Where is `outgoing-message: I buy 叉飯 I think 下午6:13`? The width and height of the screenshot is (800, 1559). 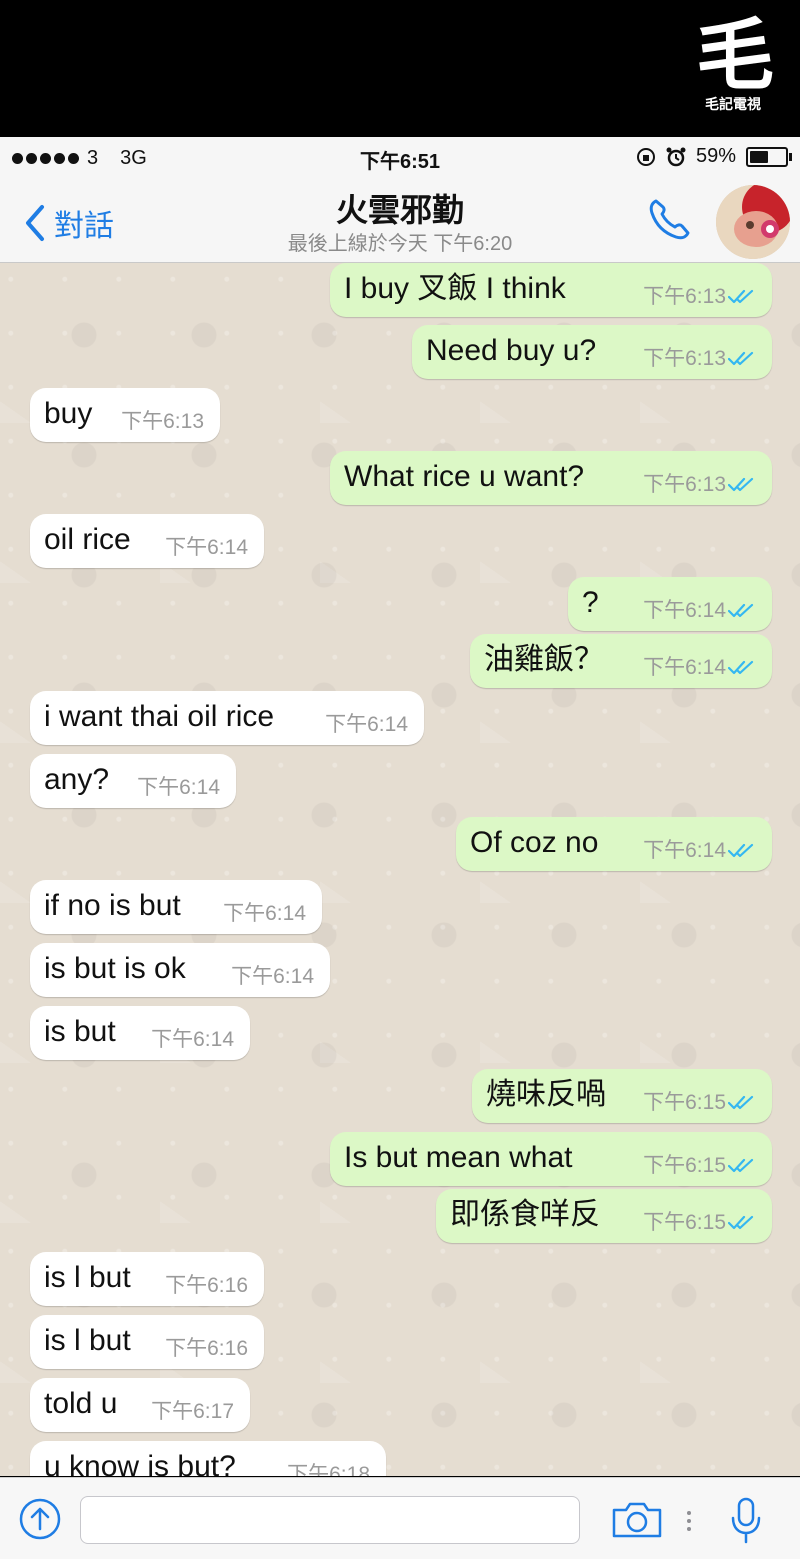 outgoing-message: I buy 叉飯 I think 下午6:13 is located at coordinates (551, 290).